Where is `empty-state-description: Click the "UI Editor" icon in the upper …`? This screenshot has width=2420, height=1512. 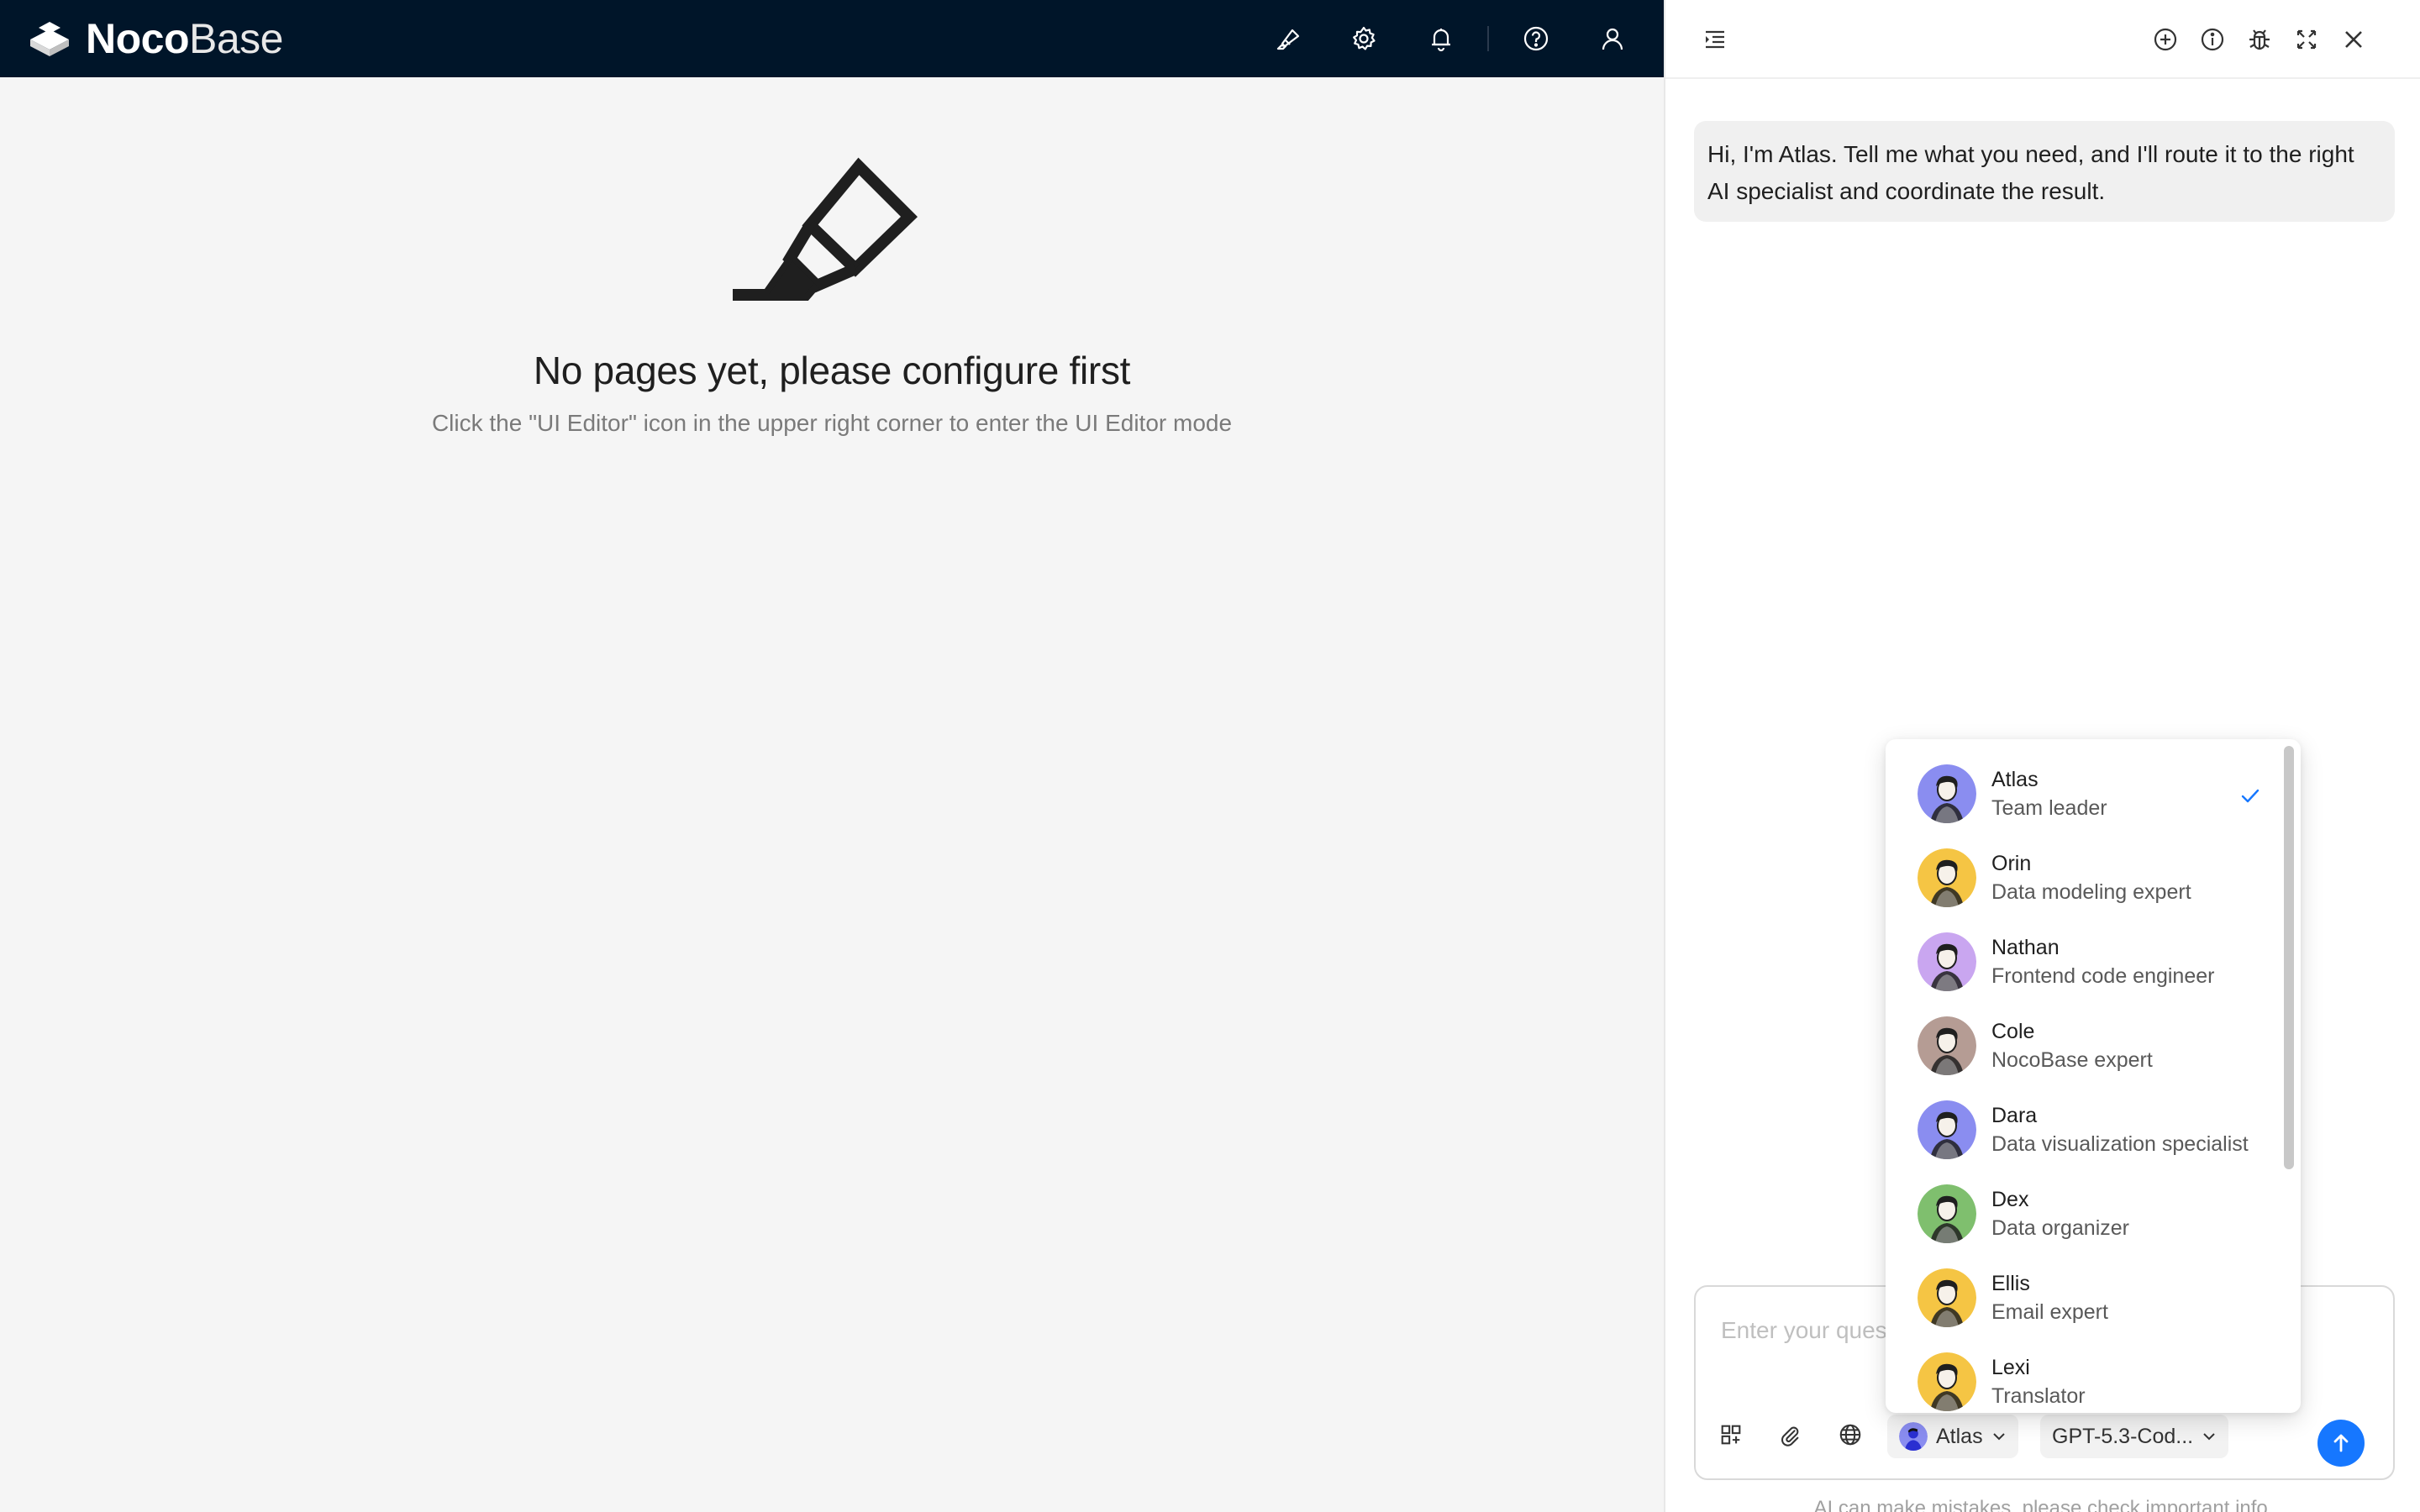 empty-state-description: Click the "UI Editor" icon in the upper … is located at coordinates (832, 423).